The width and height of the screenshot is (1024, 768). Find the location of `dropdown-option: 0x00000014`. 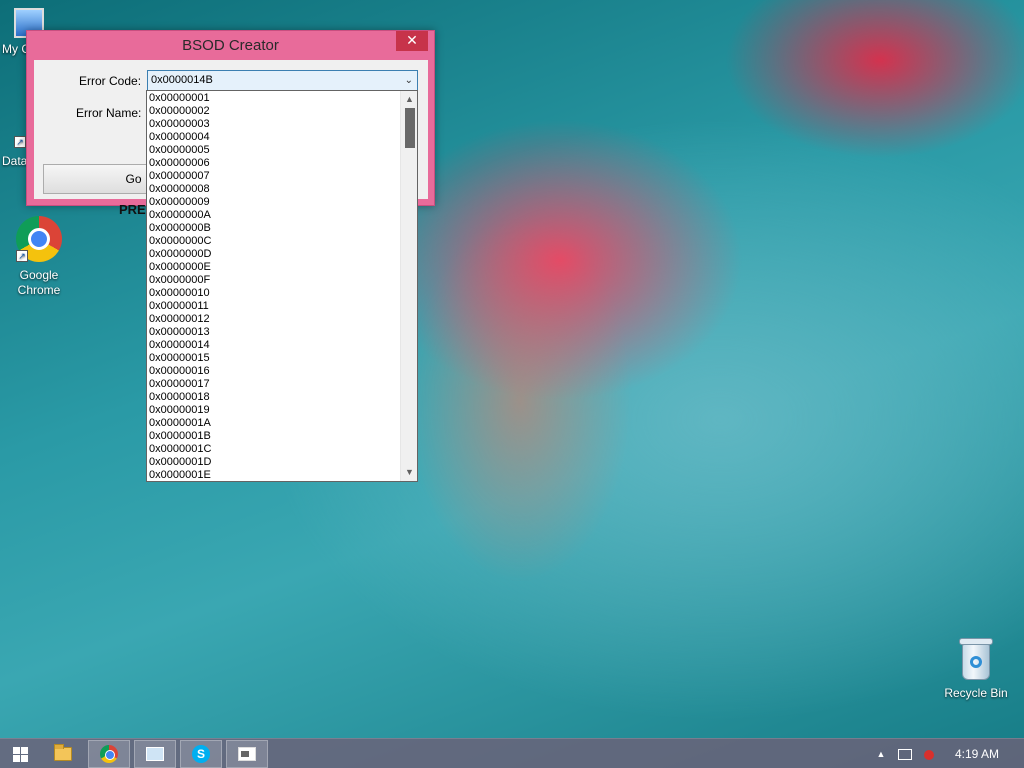

dropdown-option: 0x00000014 is located at coordinates (274, 345).